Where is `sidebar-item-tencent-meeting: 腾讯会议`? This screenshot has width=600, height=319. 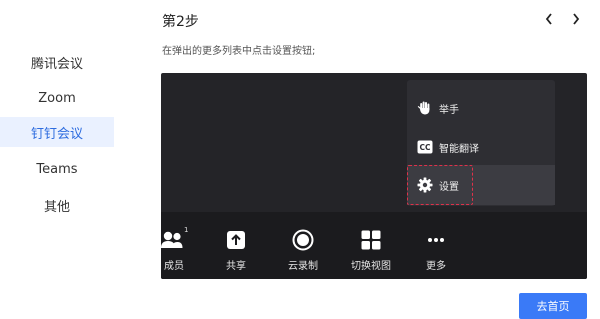
sidebar-item-tencent-meeting: 腾讯会议 is located at coordinates (57, 62).